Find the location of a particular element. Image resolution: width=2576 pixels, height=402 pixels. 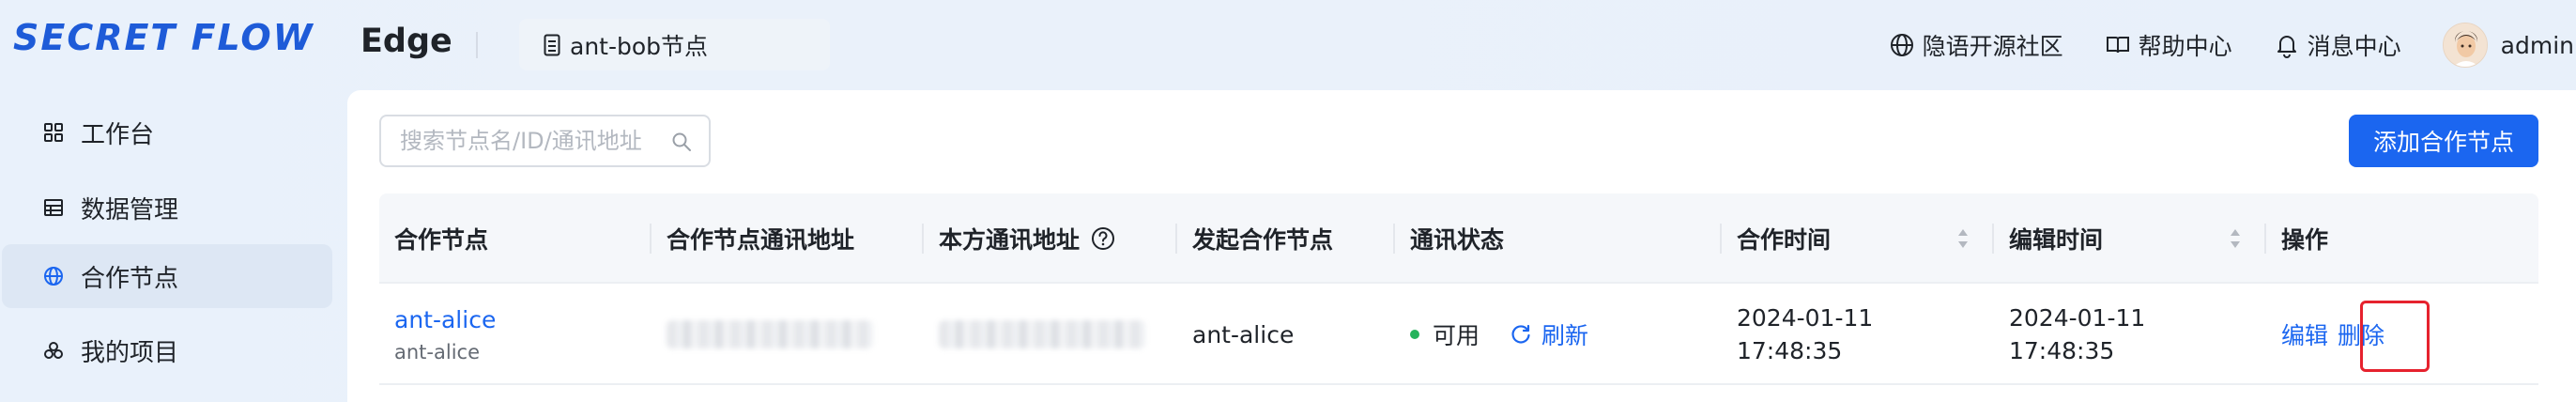

document-icon is located at coordinates (552, 44).